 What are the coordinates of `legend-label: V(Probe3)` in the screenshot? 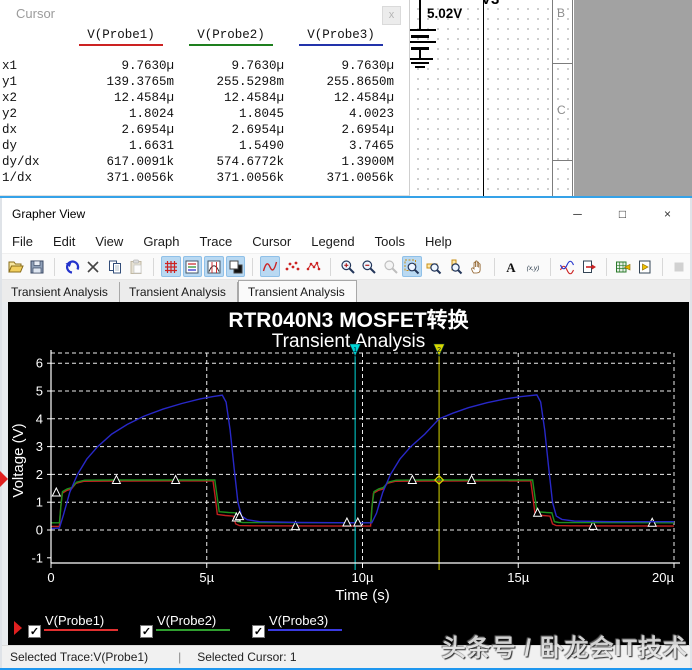 It's located at (305, 622).